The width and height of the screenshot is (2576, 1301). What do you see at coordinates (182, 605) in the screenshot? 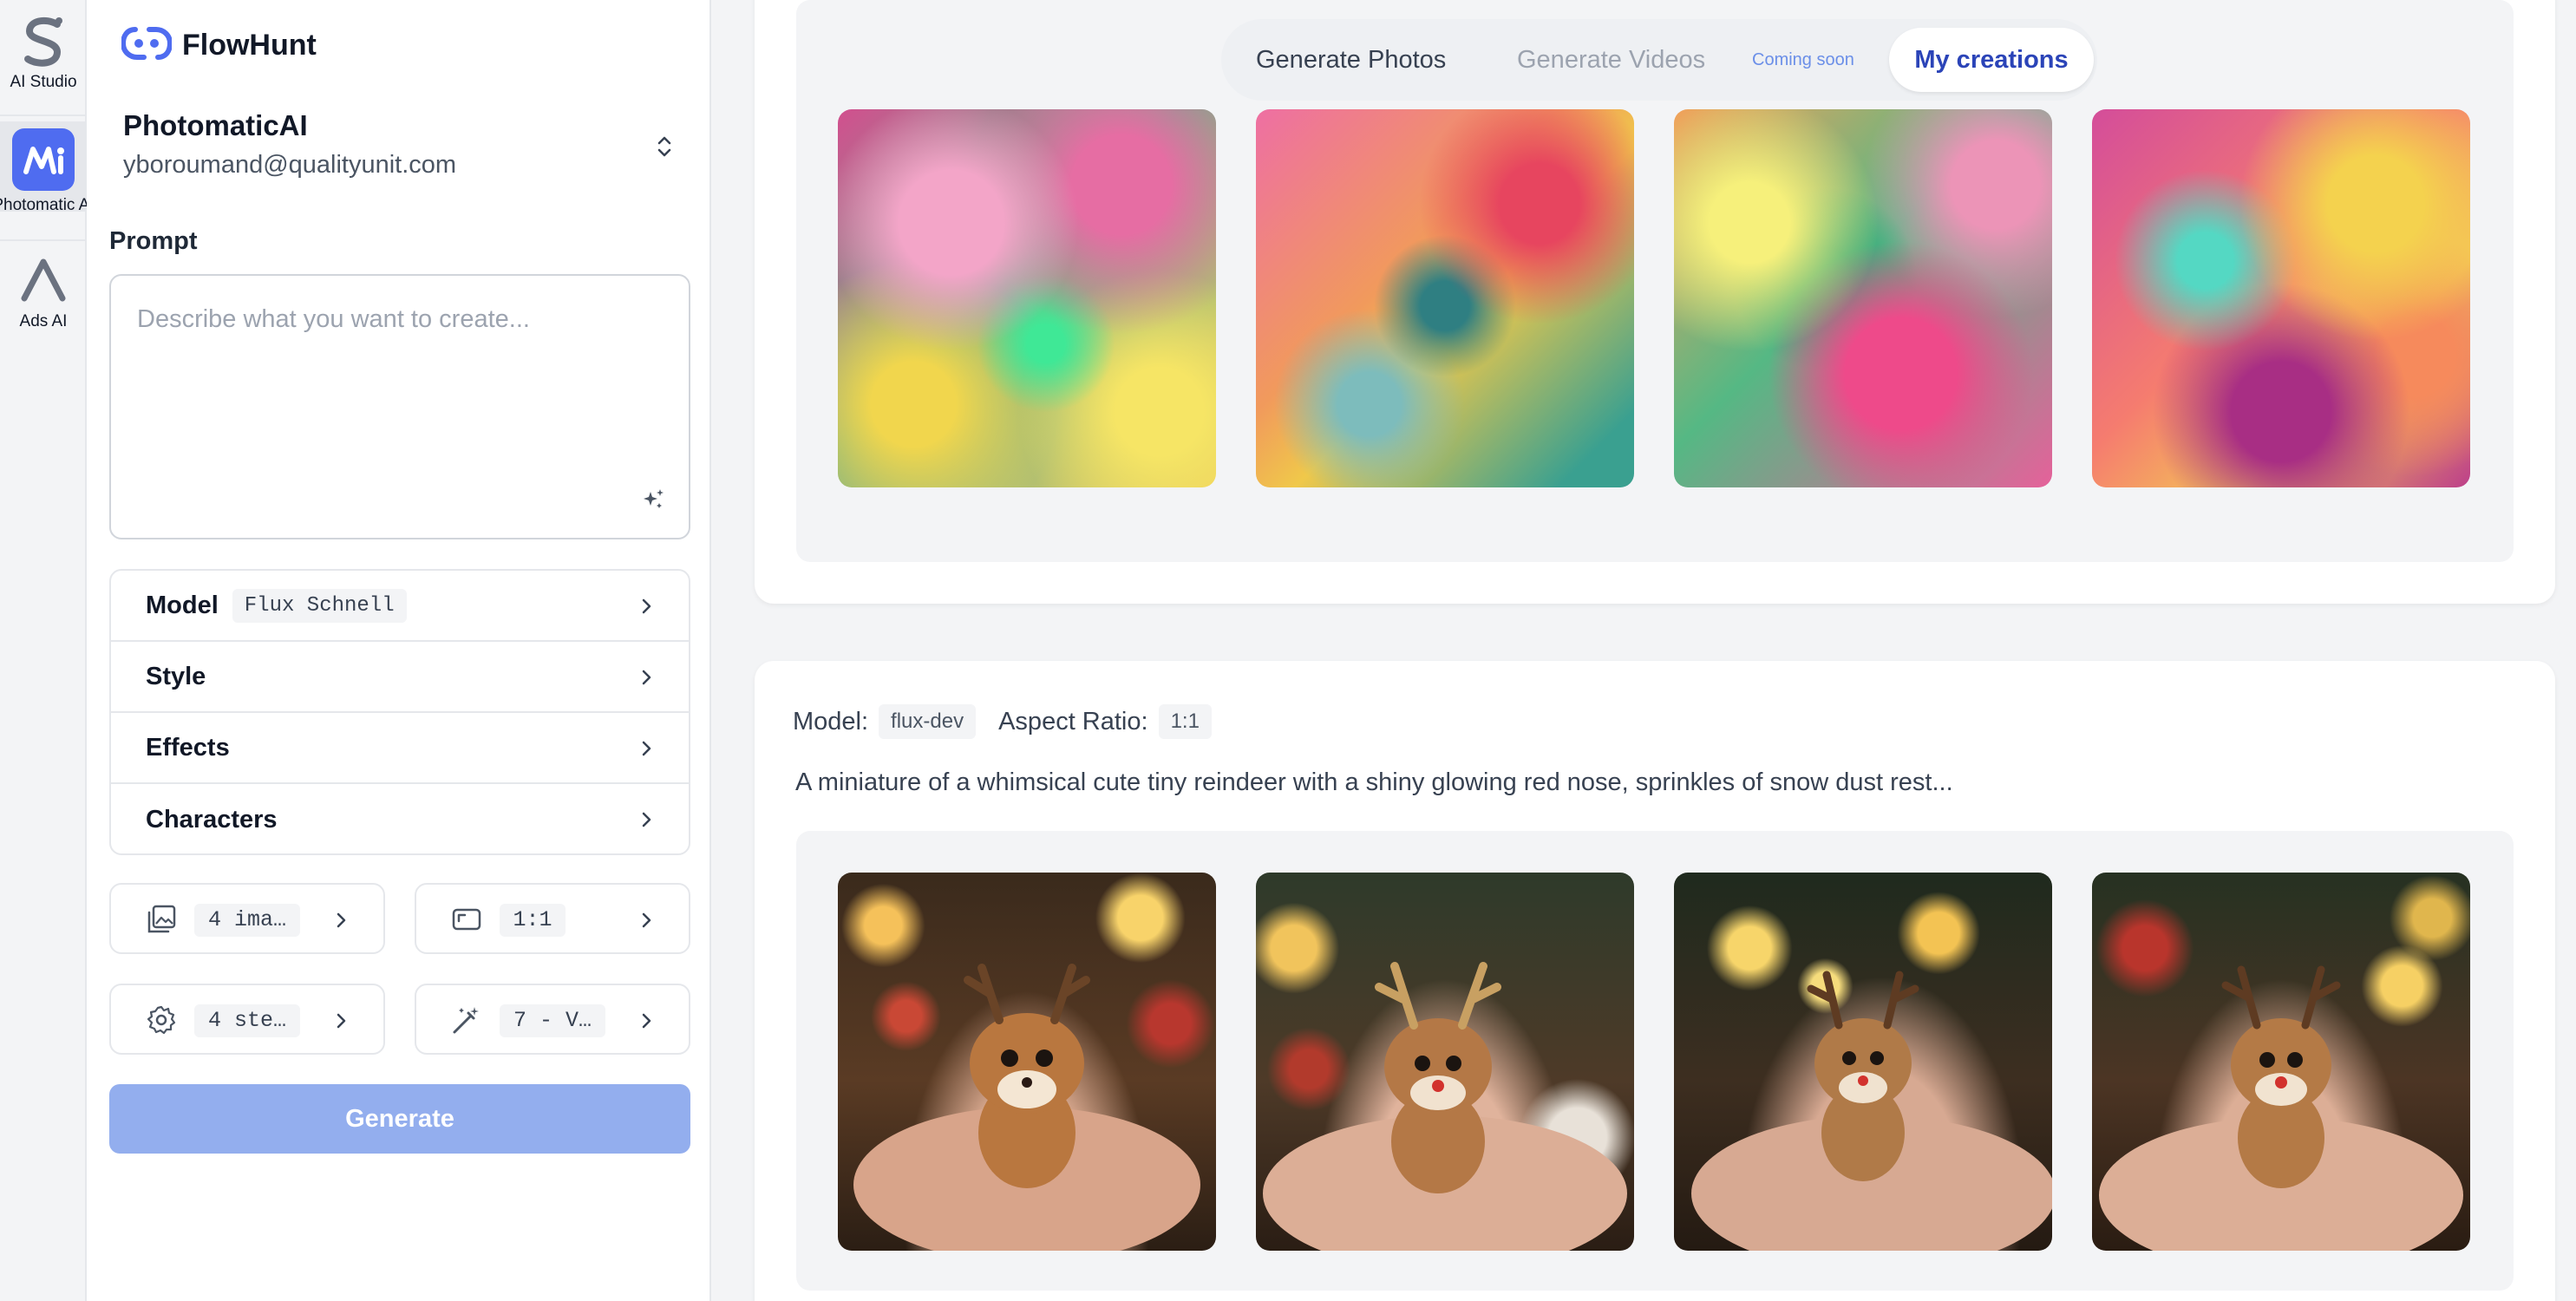
I see `option-model-label: Model` at bounding box center [182, 605].